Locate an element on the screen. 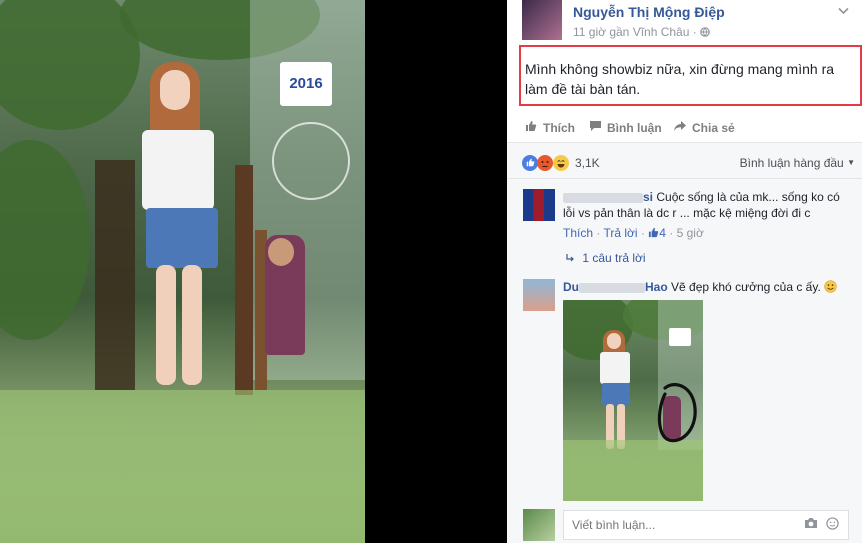 The image size is (862, 543). comment-like-count: 4 is located at coordinates (658, 233).